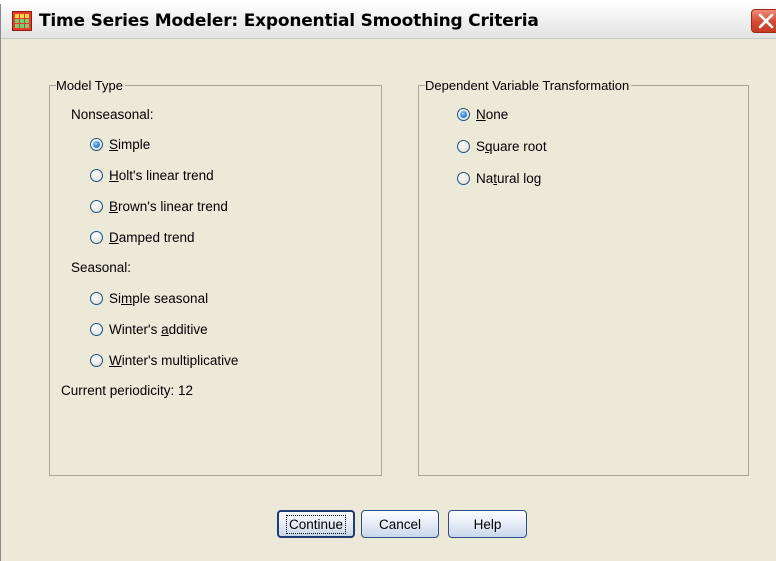 The width and height of the screenshot is (776, 561). I want to click on help-label: Help, so click(487, 524).